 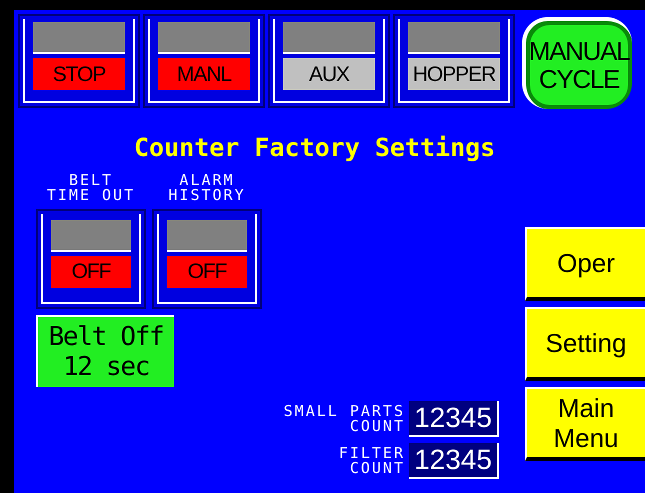 I want to click on status-label: HOPPER, so click(x=454, y=74).